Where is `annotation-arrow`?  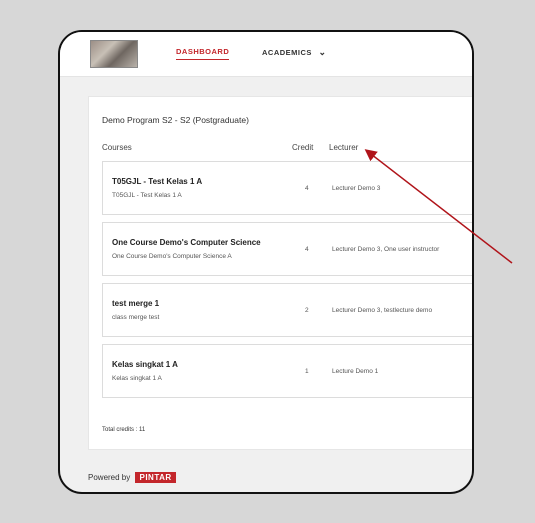
annotation-arrow is located at coordinates (438, 206).